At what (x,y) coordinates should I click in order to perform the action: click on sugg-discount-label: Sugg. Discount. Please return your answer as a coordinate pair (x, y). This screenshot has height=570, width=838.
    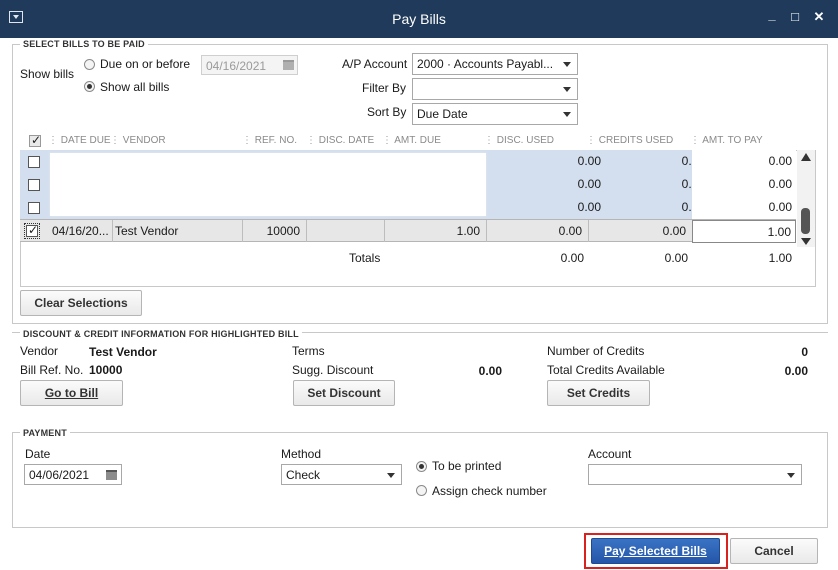
    Looking at the image, I should click on (333, 370).